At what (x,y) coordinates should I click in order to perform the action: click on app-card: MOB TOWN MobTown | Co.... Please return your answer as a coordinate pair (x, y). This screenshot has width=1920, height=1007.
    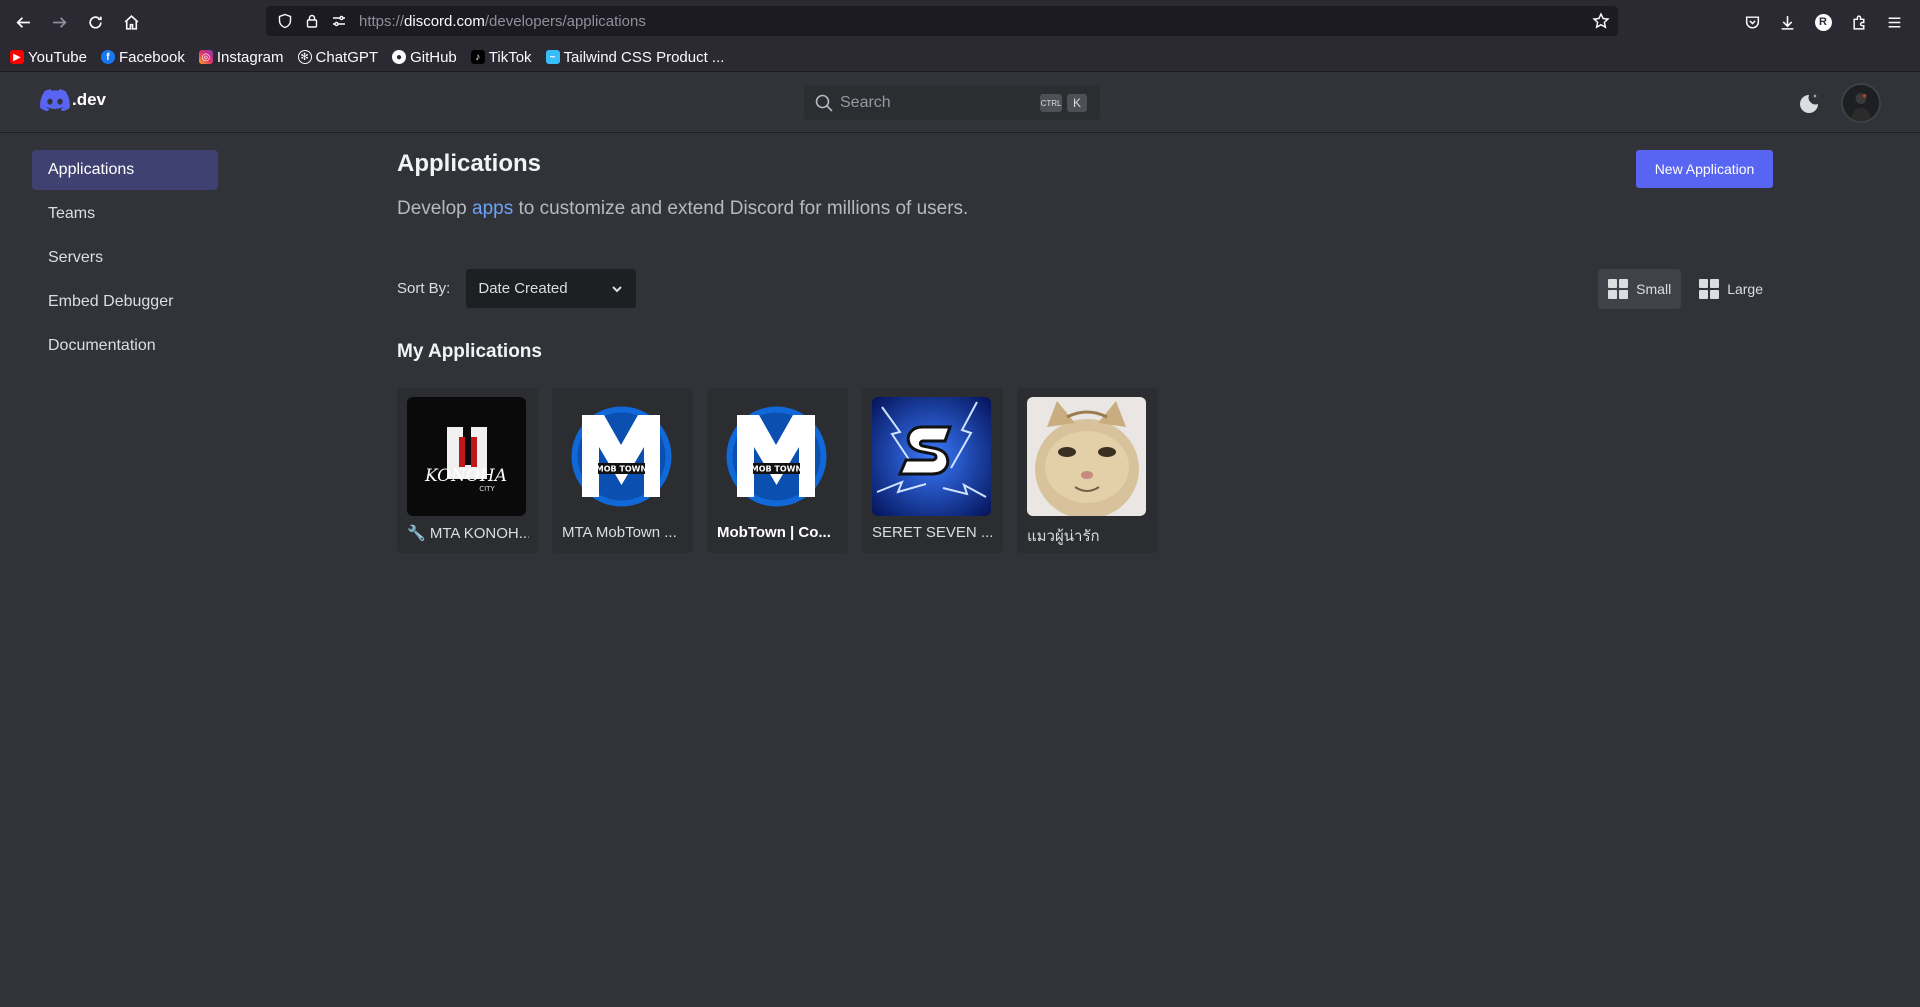
    Looking at the image, I should click on (777, 470).